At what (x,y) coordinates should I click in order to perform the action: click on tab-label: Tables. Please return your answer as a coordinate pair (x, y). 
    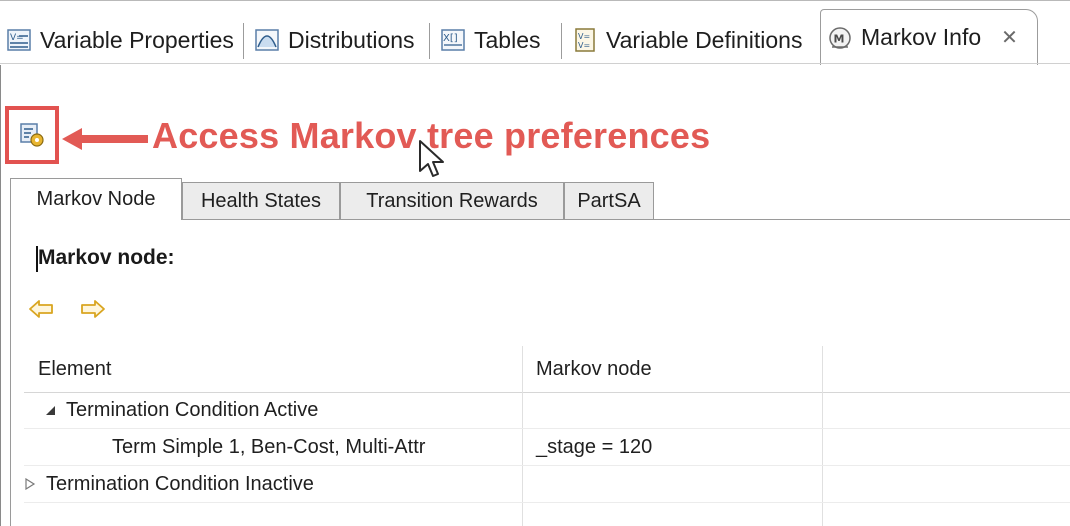
    Looking at the image, I should click on (507, 39).